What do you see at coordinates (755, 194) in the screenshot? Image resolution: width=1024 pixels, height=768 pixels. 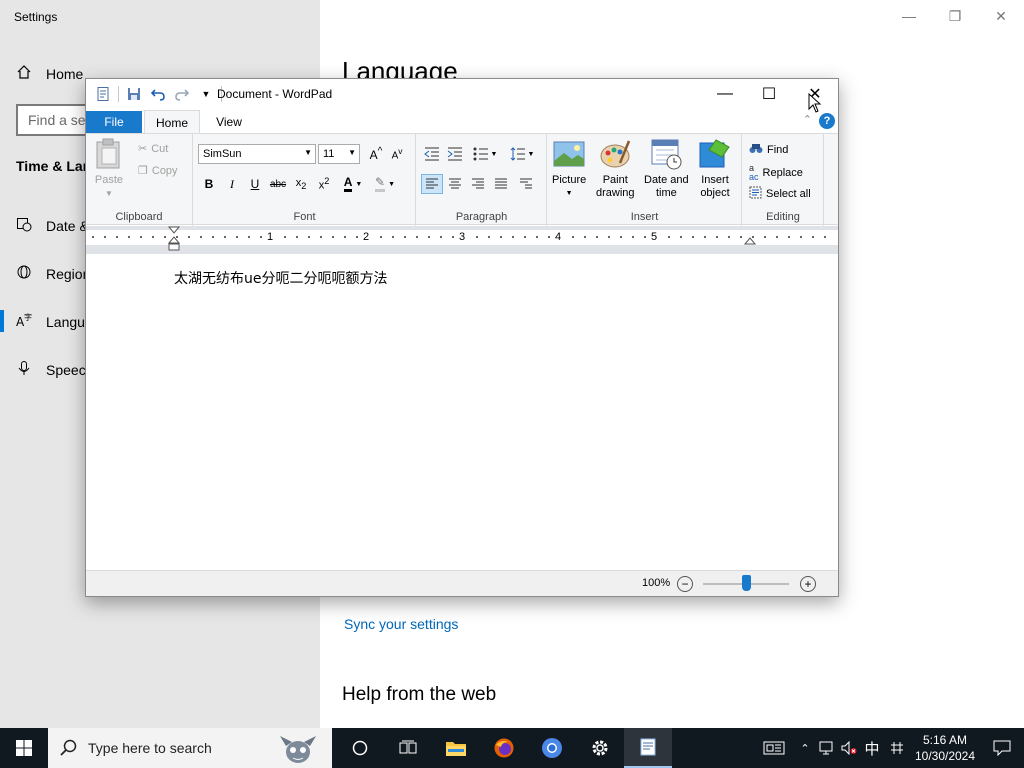 I see `select-all-icon` at bounding box center [755, 194].